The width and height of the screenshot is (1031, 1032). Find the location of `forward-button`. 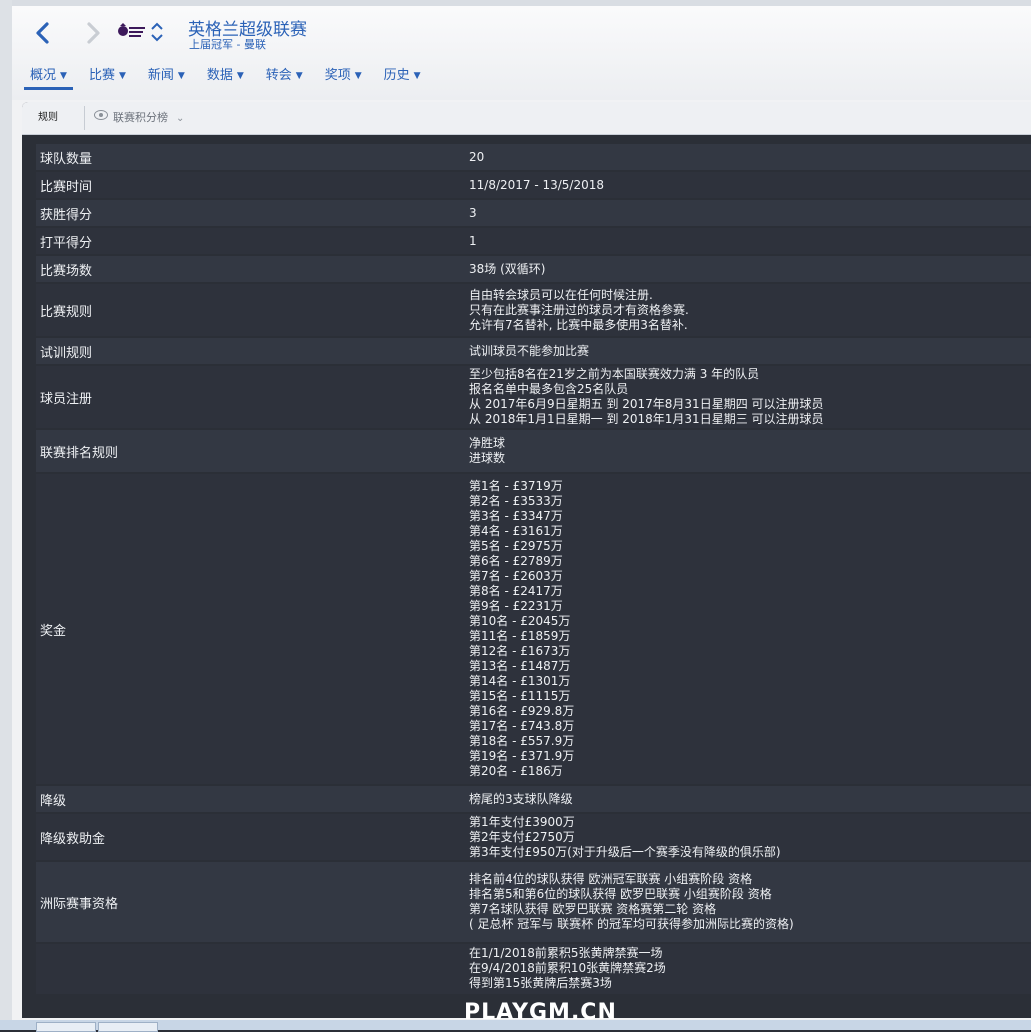

forward-button is located at coordinates (93, 33).